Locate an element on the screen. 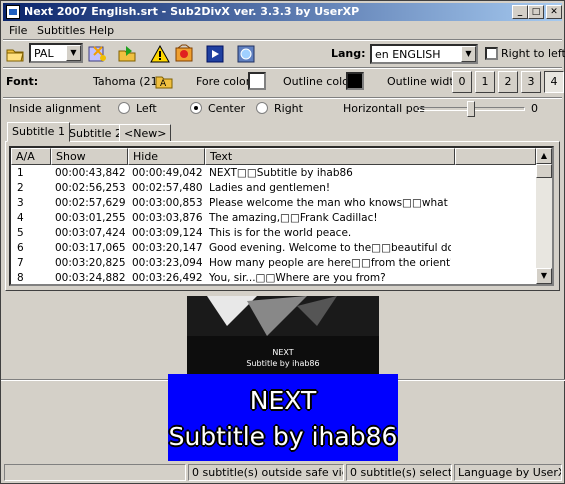 Image resolution: width=565 pixels, height=484 pixels. align-center-radio is located at coordinates (196, 108).